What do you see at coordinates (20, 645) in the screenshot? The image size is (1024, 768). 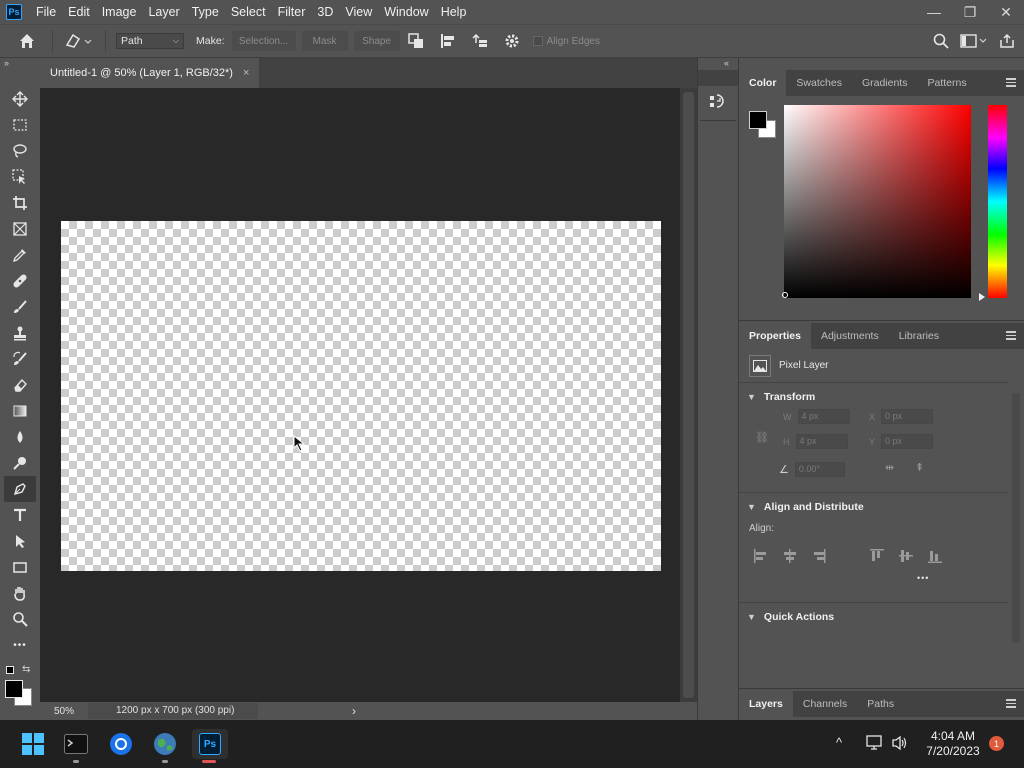 I see `more-tools-icon: •••` at bounding box center [20, 645].